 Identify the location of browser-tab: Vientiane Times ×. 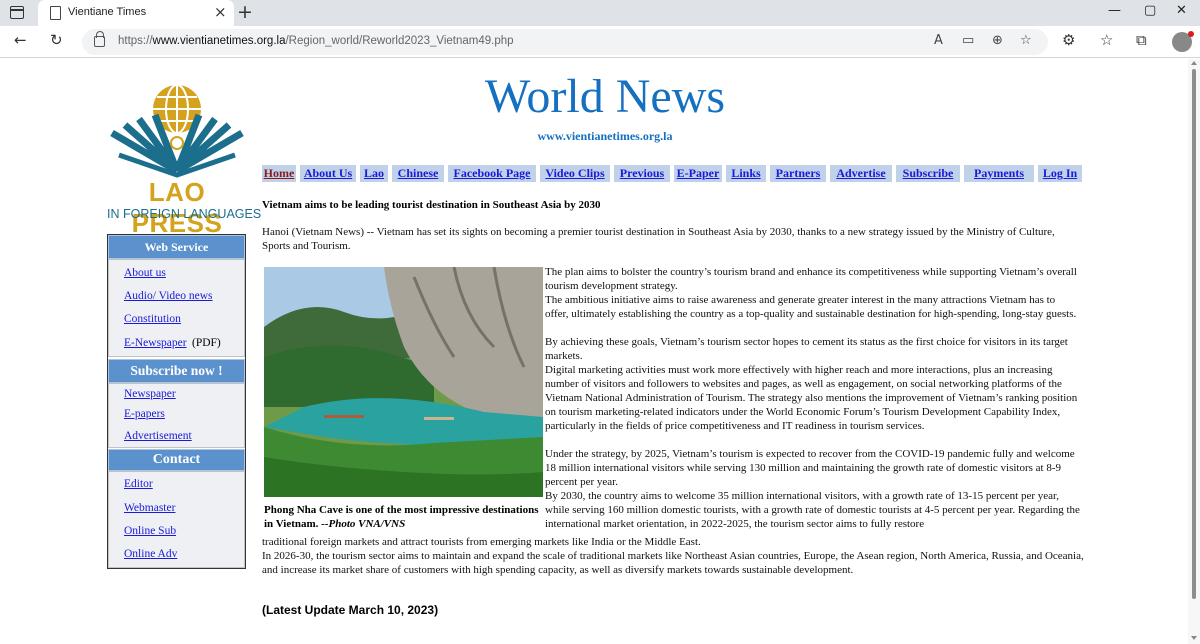
(136, 13).